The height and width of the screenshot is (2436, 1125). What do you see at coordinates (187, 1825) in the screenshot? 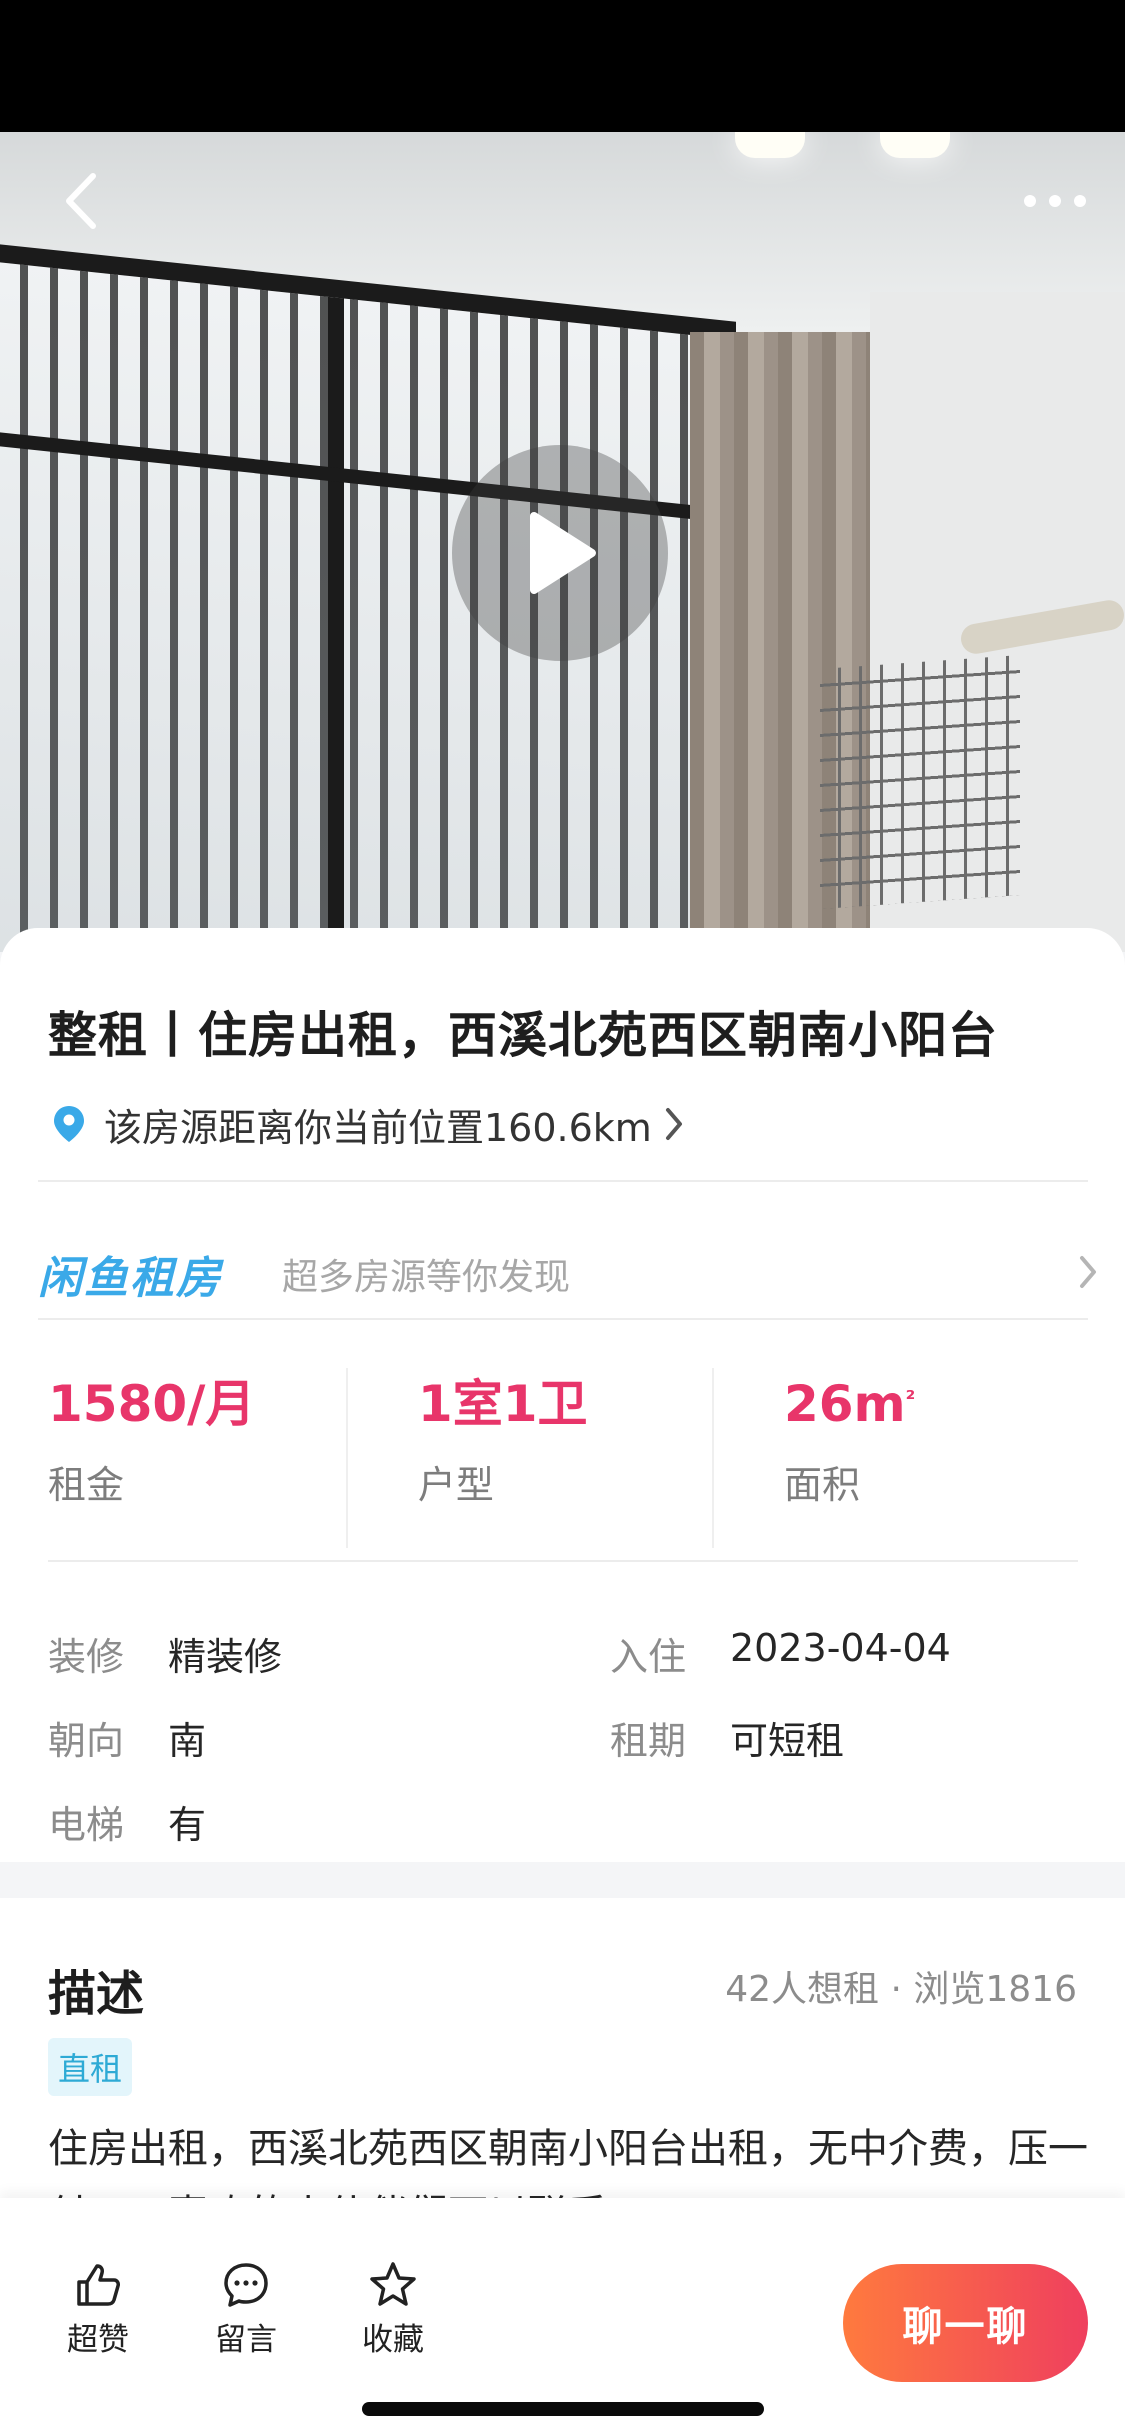
I see `detail-value: 有` at bounding box center [187, 1825].